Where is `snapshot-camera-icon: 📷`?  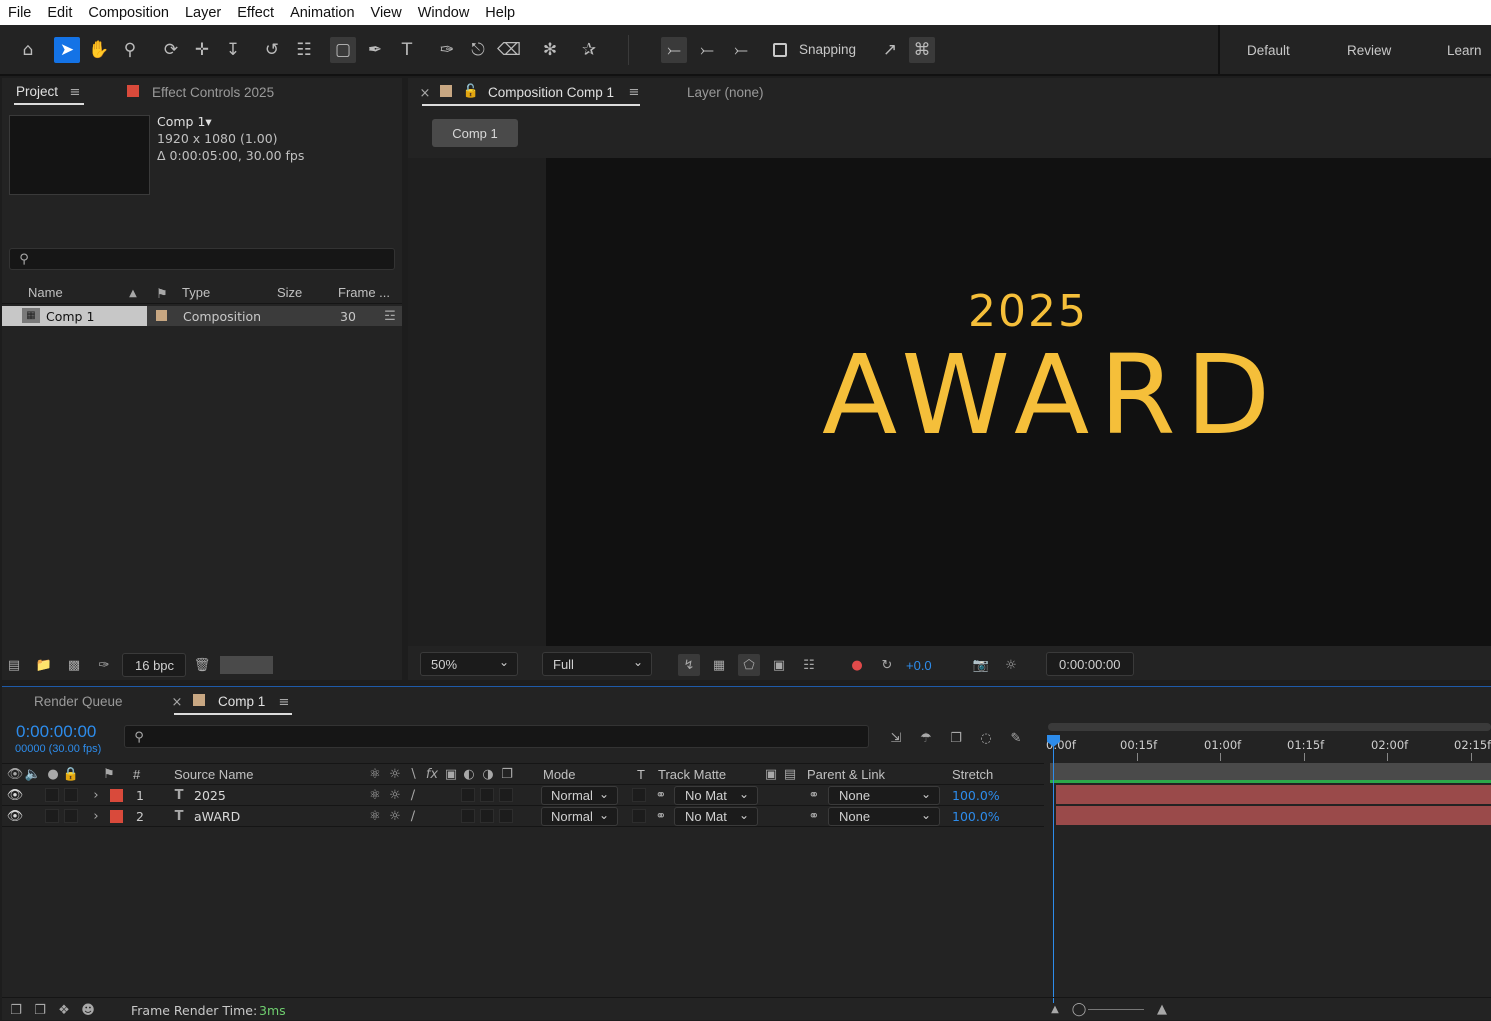
snapshot-camera-icon: 📷 is located at coordinates (981, 665).